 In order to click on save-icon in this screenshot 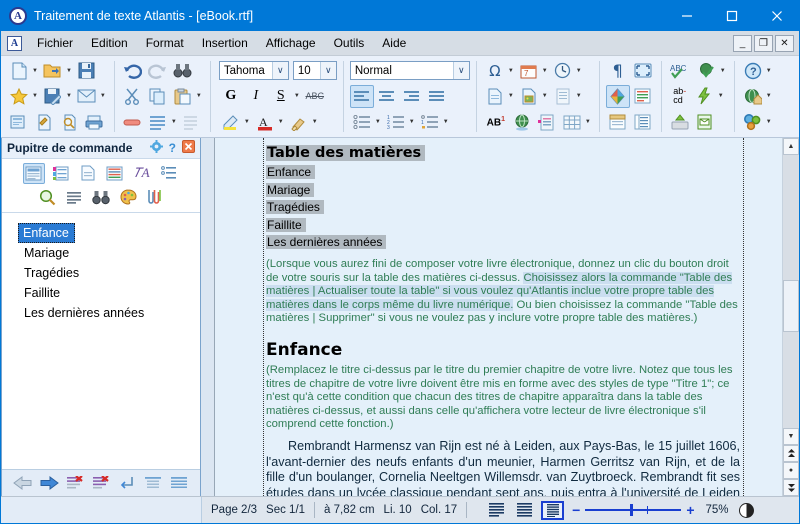, I will do `click(87, 70)`.